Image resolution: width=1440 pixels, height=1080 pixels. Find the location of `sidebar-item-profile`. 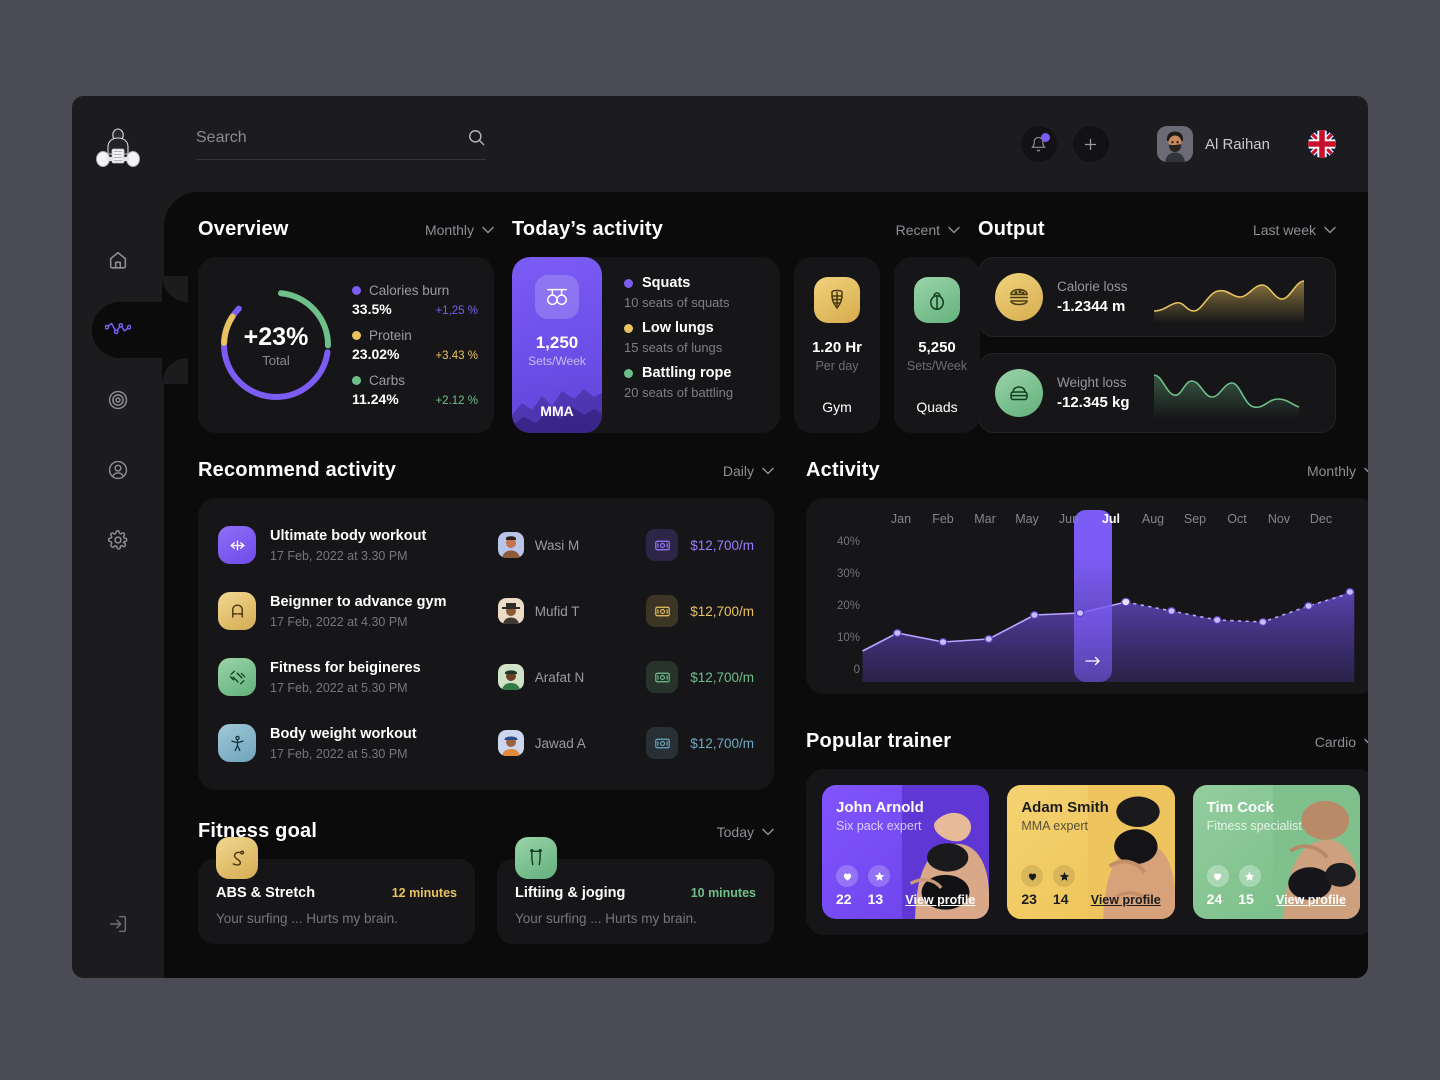

sidebar-item-profile is located at coordinates (118, 470).